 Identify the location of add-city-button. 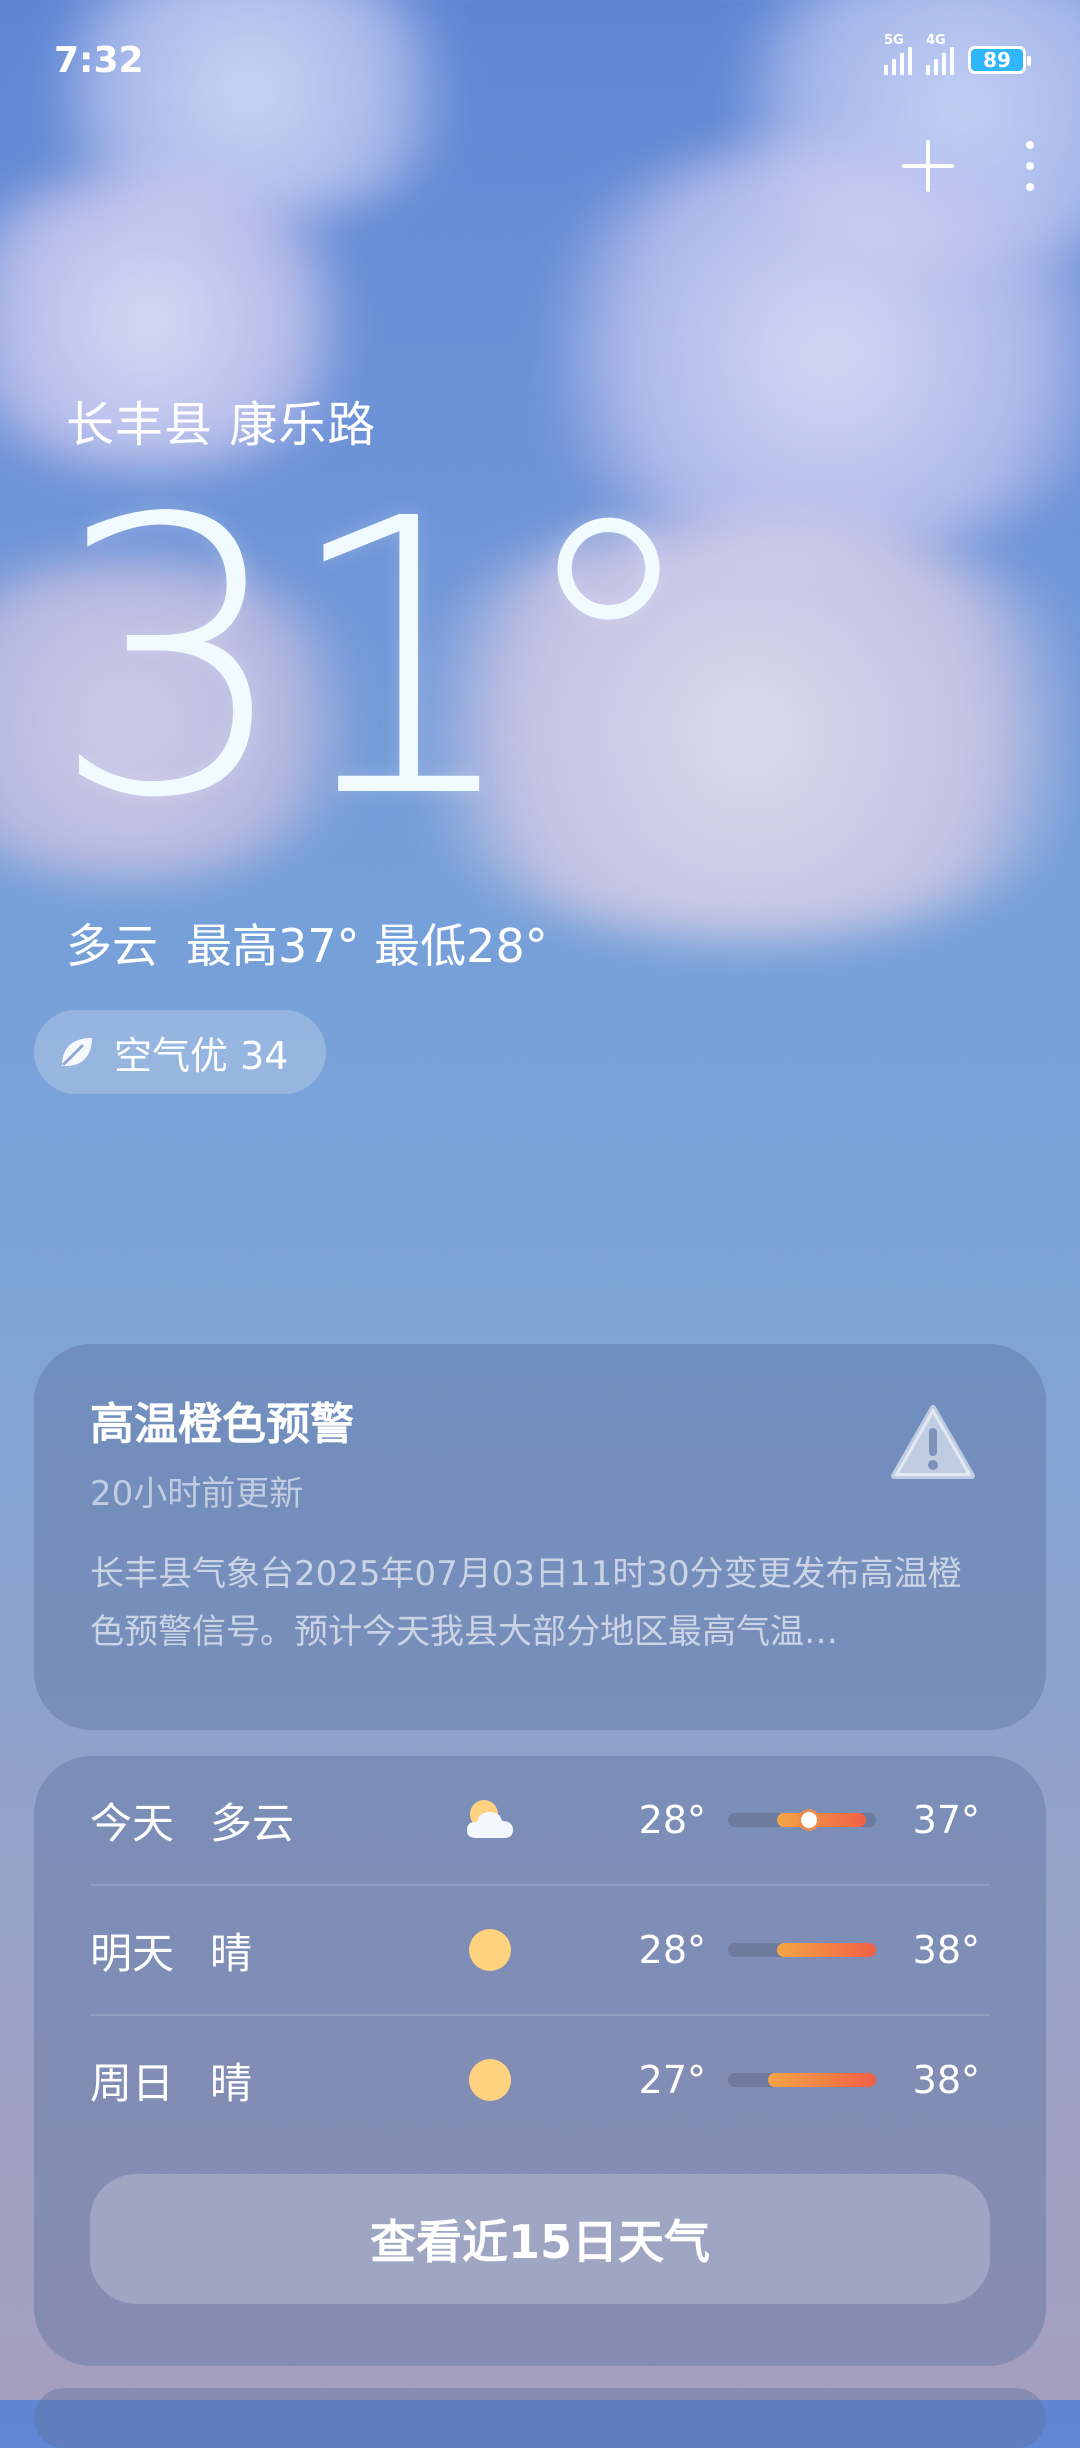
(928, 166).